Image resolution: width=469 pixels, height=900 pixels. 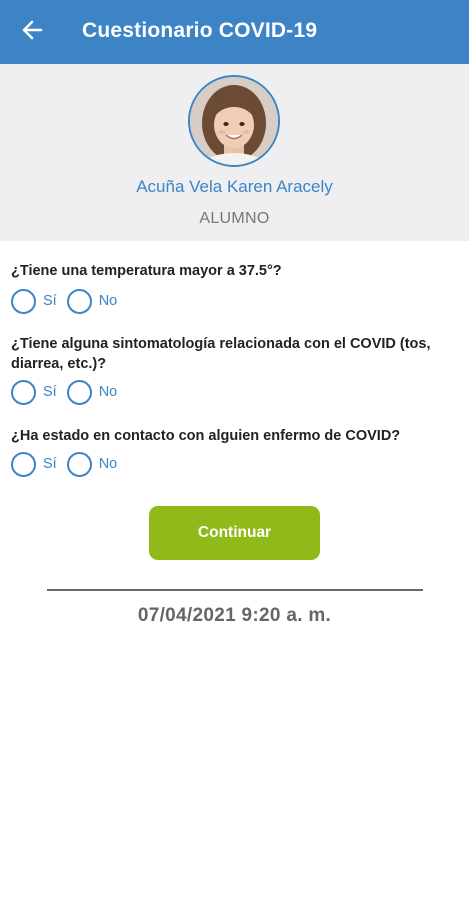 I want to click on question-contact-options: Sí No, so click(x=69, y=464).